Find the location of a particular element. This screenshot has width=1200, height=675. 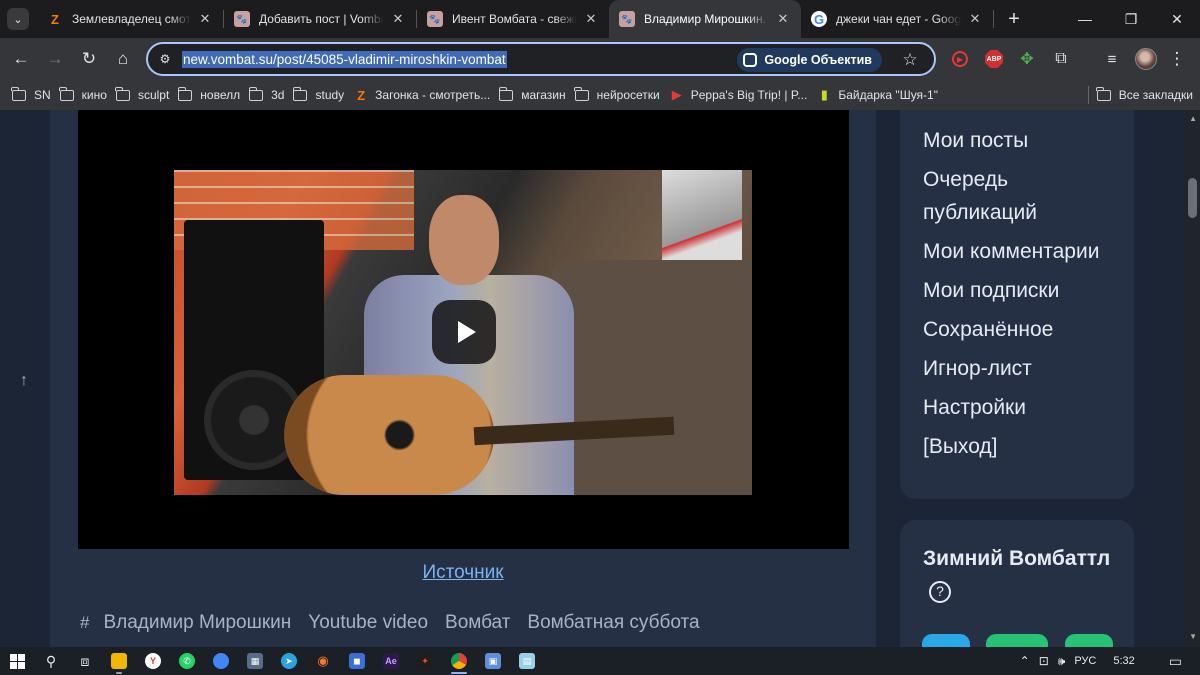

figma-icon: ✦ is located at coordinates (425, 661).